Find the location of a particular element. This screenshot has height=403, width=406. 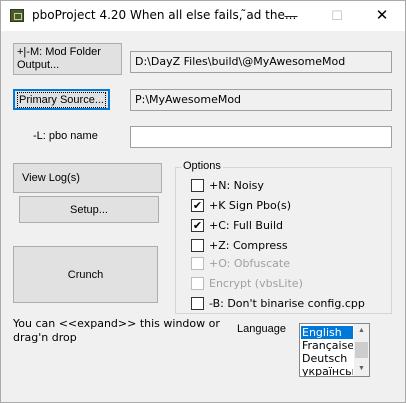

encrypt-checkbox is located at coordinates (197, 283).